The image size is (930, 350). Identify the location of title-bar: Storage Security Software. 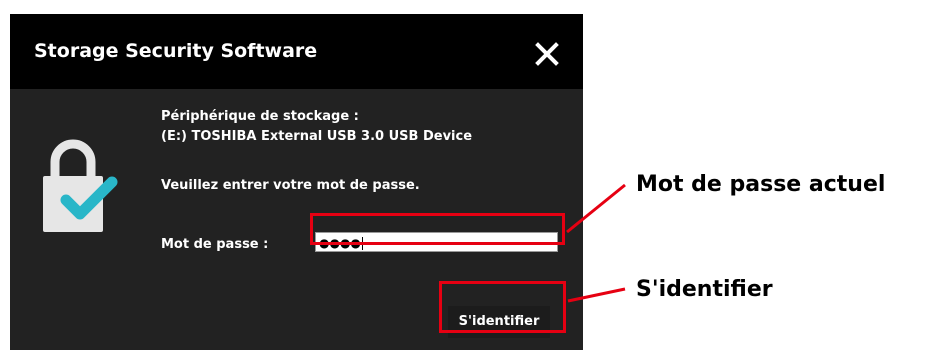
(296, 51).